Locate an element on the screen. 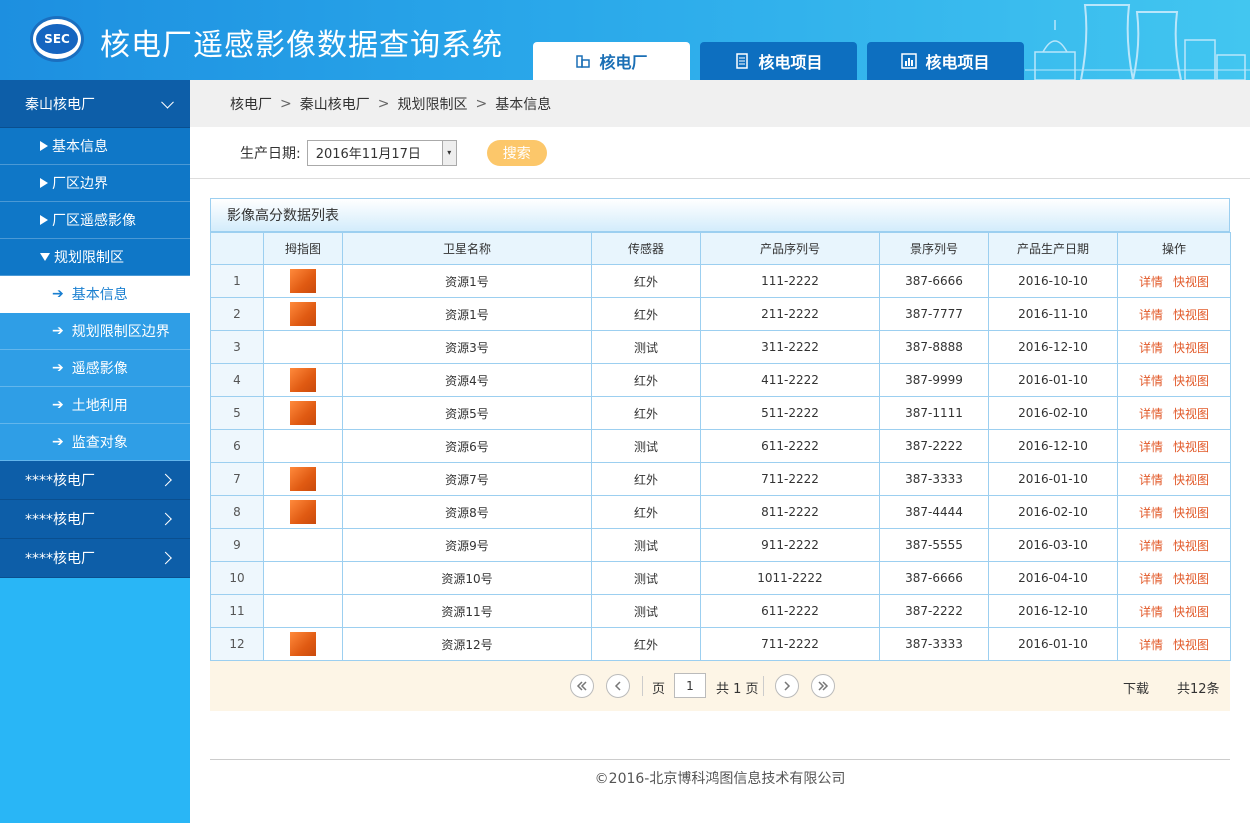  scene-id-cell: 387-4444 is located at coordinates (934, 512).